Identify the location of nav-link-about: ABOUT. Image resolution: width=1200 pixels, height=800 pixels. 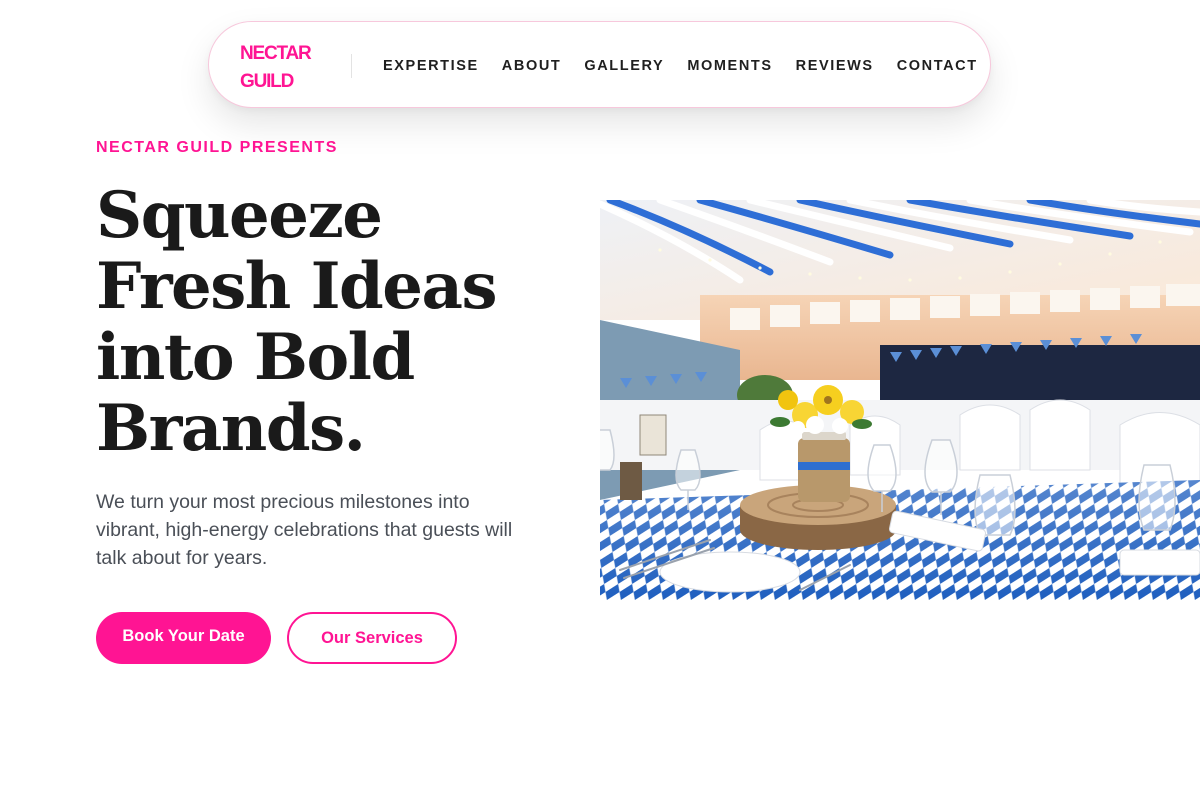
(532, 66).